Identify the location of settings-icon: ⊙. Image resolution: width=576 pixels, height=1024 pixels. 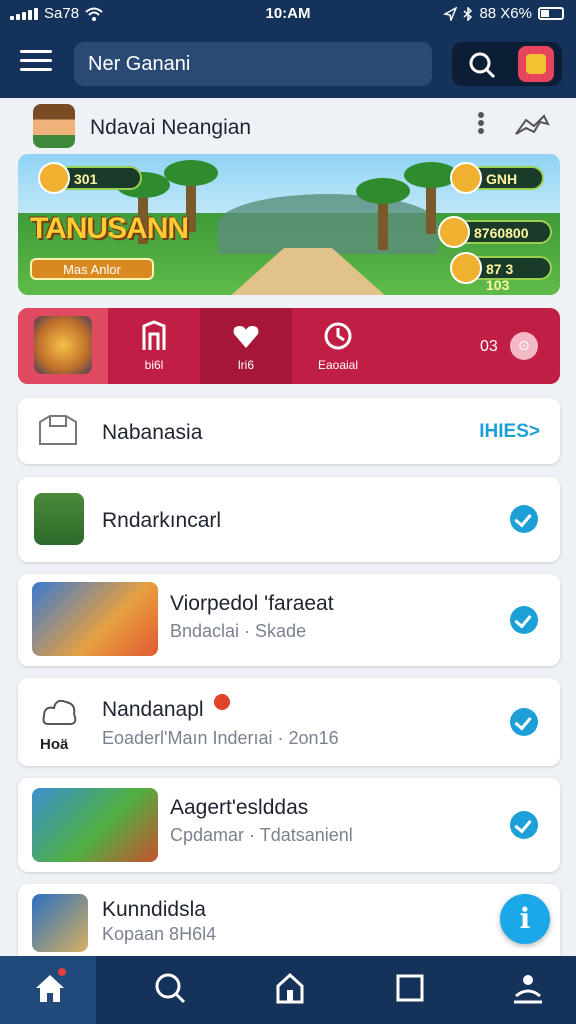
(524, 346).